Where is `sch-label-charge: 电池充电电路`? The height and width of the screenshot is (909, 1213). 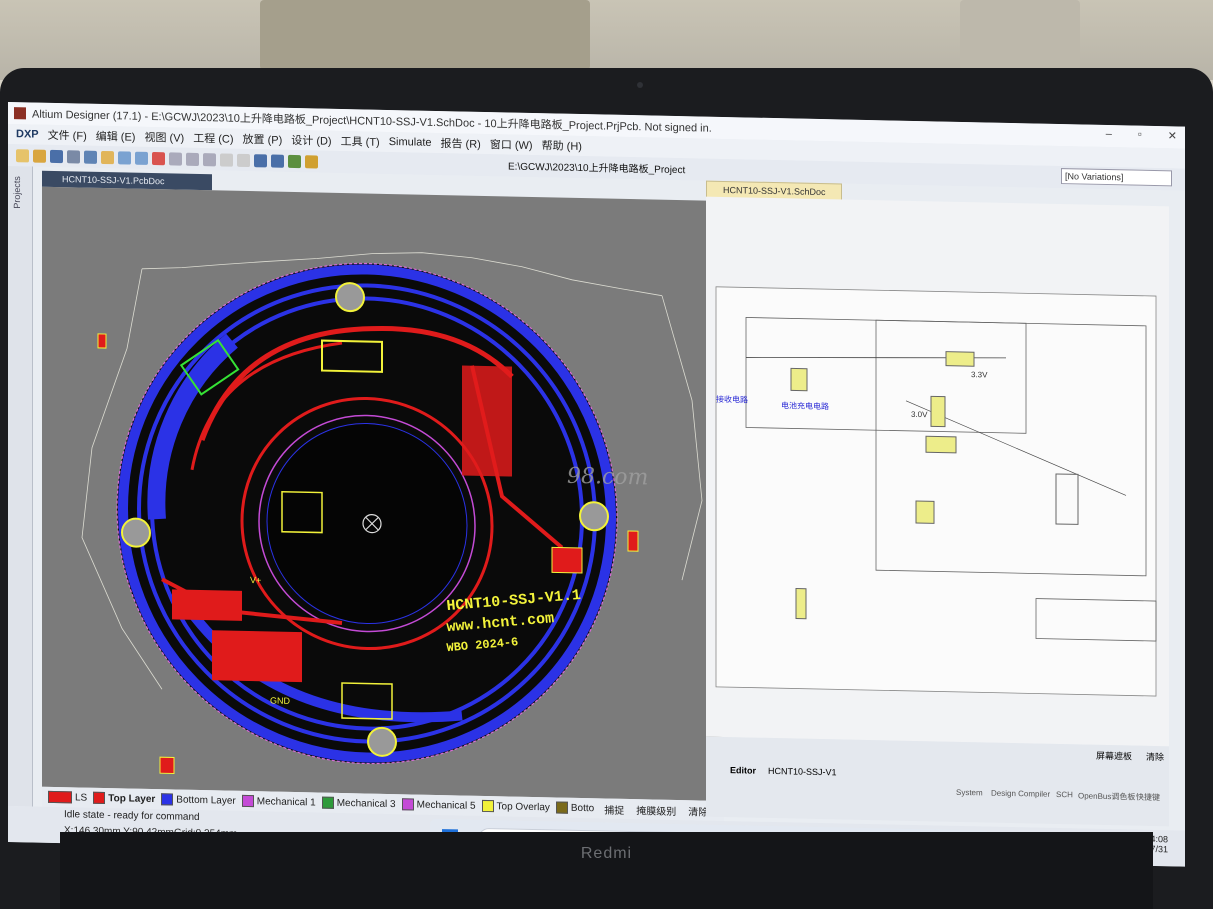 sch-label-charge: 电池充电电路 is located at coordinates (805, 405).